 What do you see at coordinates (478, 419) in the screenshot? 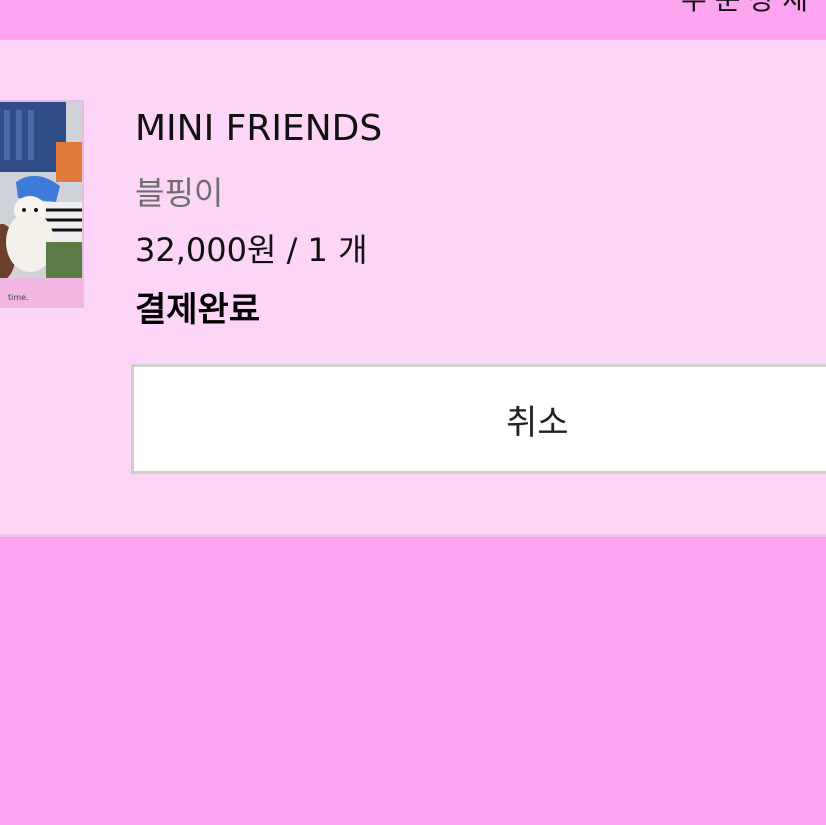
I see `cancel-button: 취소` at bounding box center [478, 419].